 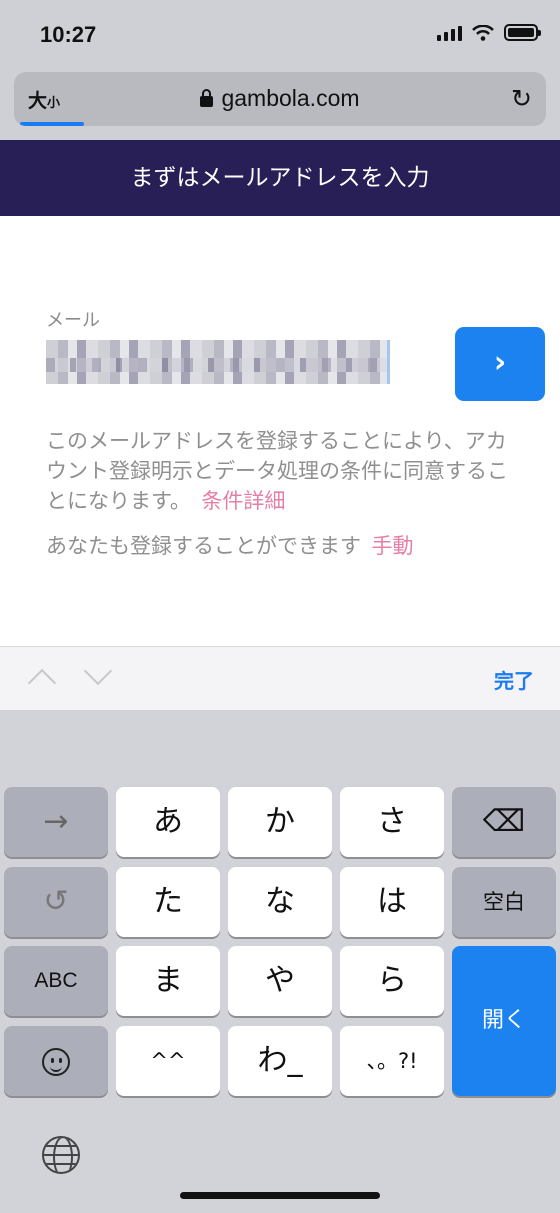 What do you see at coordinates (392, 902) in the screenshot?
I see `key-ha: は` at bounding box center [392, 902].